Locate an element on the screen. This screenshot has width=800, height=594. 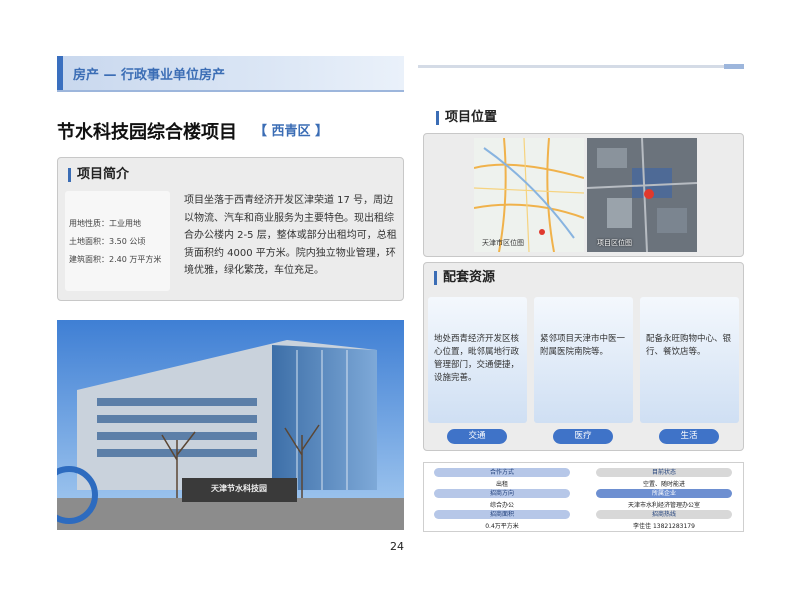
resource-card-transport: 地处西青经济开发区核心位置，毗邻属地行政管理部门，交通便捷，设施完善。 is located at coordinates (477, 360).